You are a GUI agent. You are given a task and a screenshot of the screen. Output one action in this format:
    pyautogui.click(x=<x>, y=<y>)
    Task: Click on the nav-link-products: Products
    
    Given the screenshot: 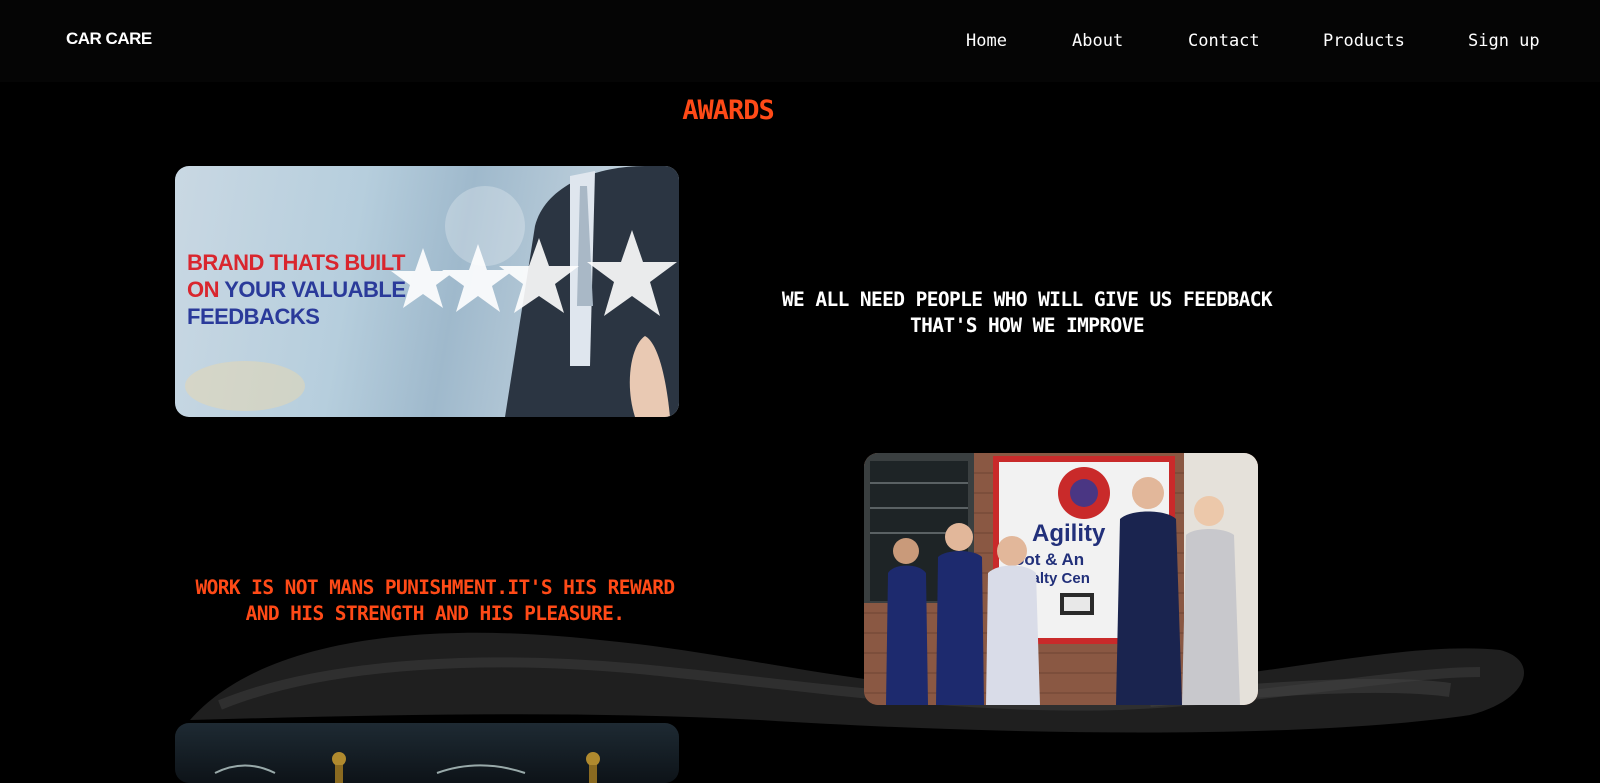 What is the action you would take?
    pyautogui.click(x=1364, y=41)
    